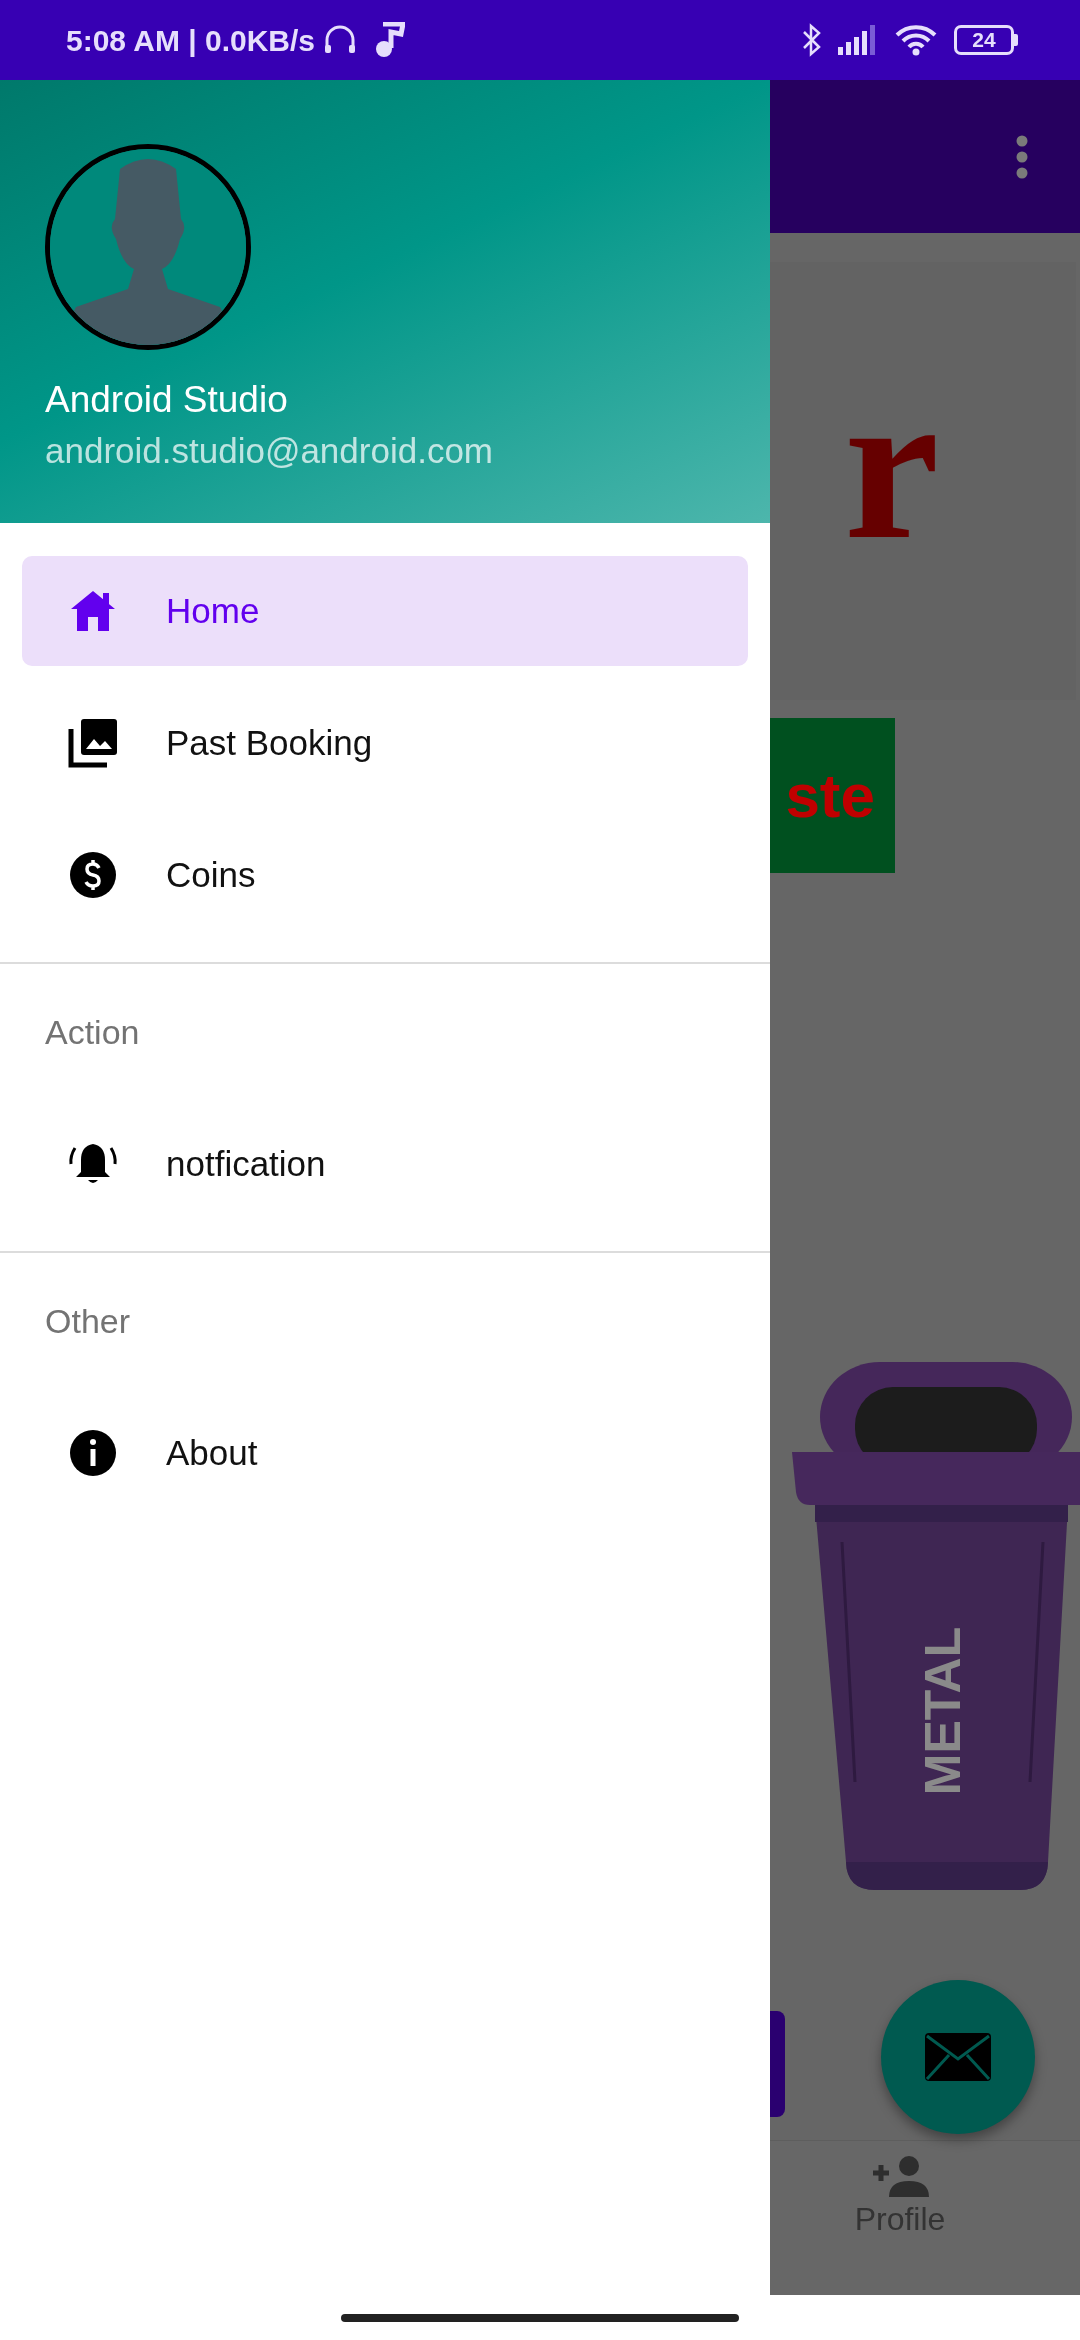 This screenshot has width=1080, height=2340. Describe the element at coordinates (385, 1453) in the screenshot. I see `menu-item: About` at that location.